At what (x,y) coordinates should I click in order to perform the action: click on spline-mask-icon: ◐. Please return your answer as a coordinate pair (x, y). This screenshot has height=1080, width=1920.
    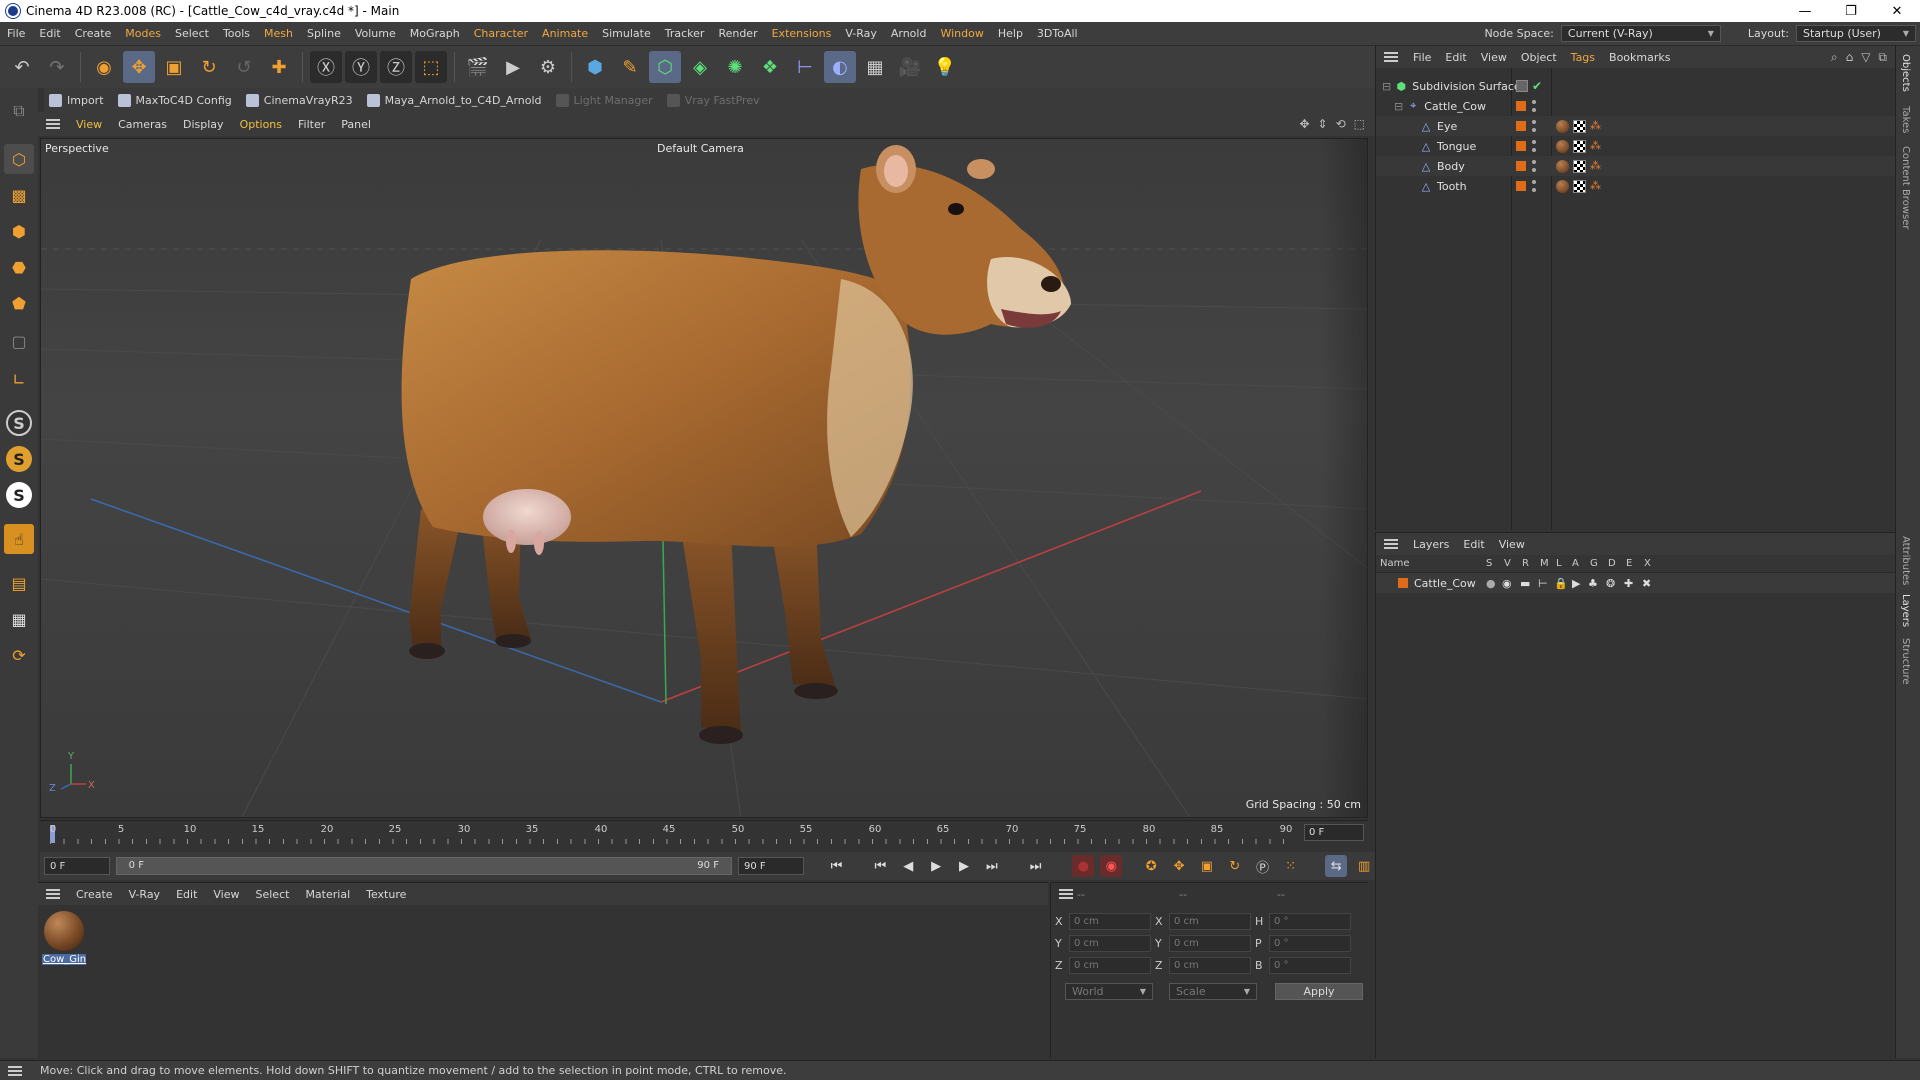
    Looking at the image, I should click on (840, 67).